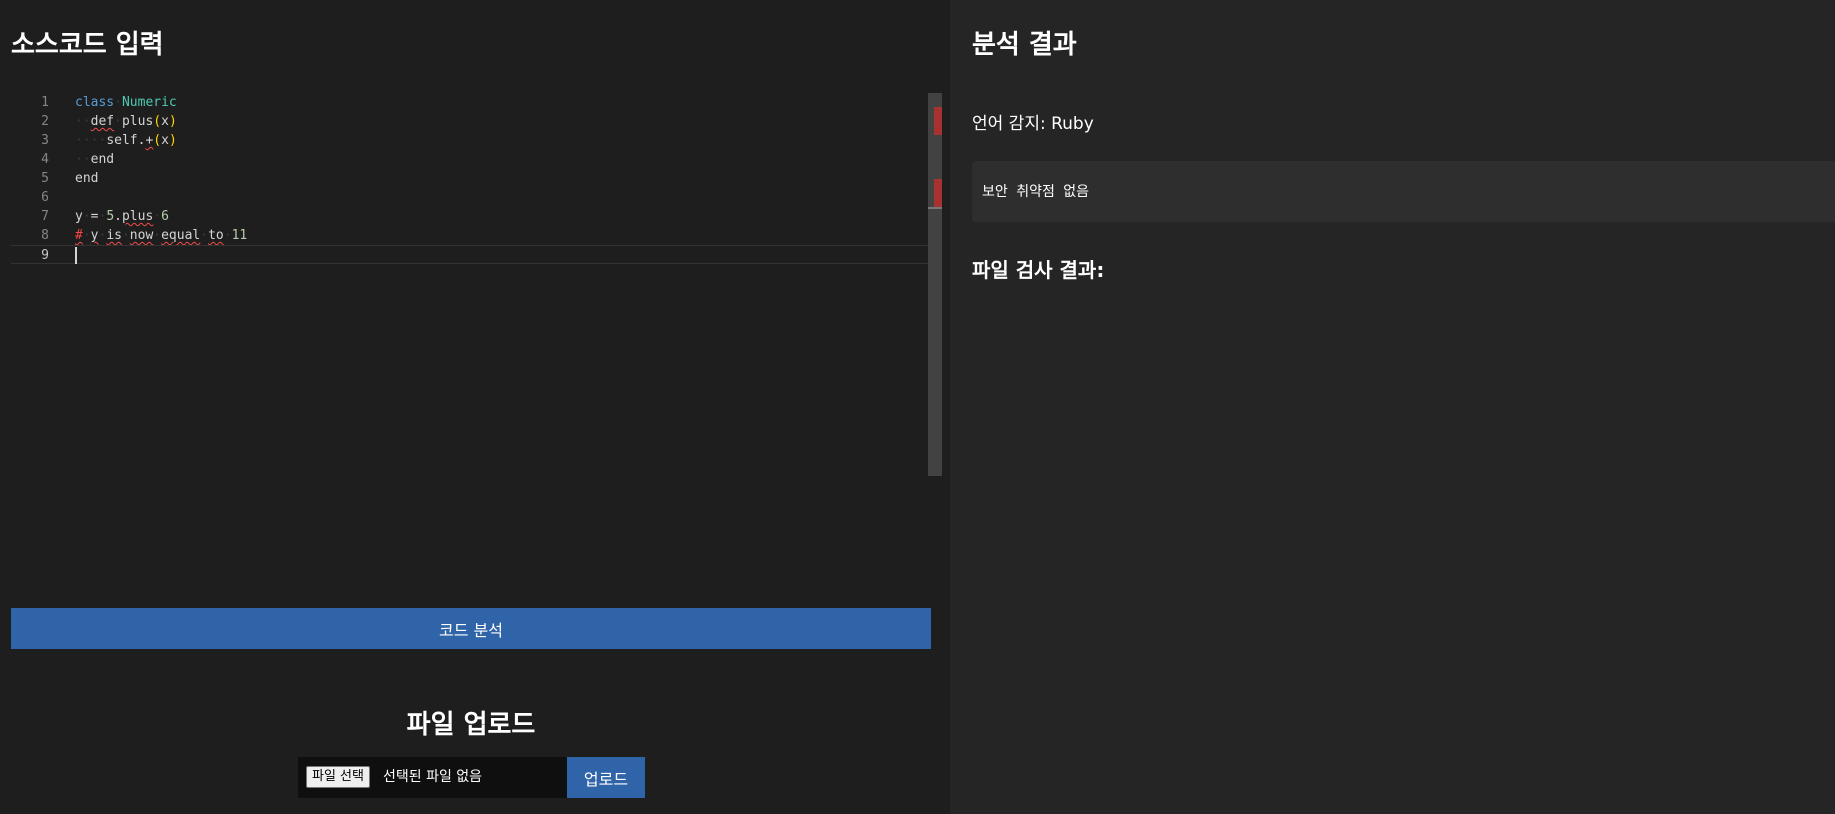 The image size is (1835, 814). Describe the element at coordinates (87, 45) in the screenshot. I see `code-input-title: 소스코드 입력` at that location.